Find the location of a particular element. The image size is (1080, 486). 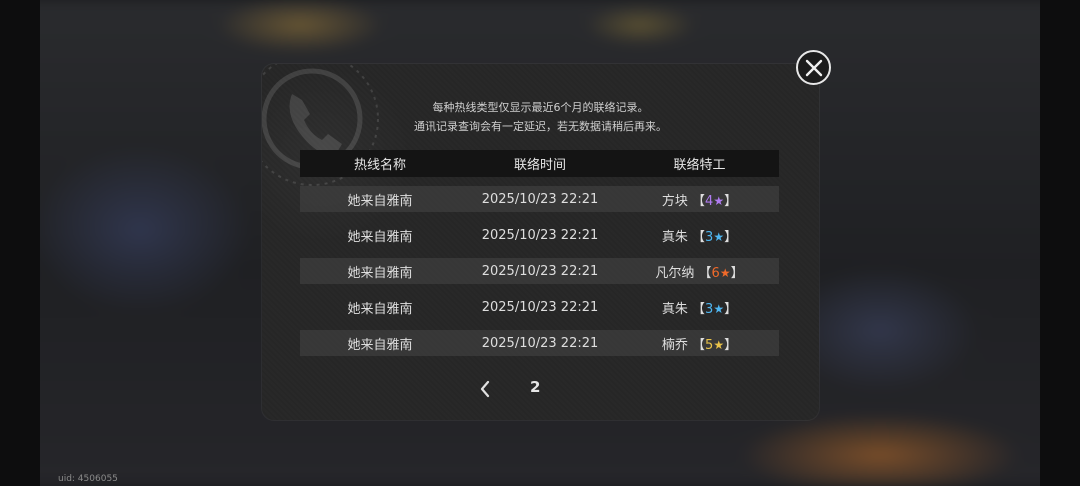

header-contact-time: 联络时间 is located at coordinates (539, 165).